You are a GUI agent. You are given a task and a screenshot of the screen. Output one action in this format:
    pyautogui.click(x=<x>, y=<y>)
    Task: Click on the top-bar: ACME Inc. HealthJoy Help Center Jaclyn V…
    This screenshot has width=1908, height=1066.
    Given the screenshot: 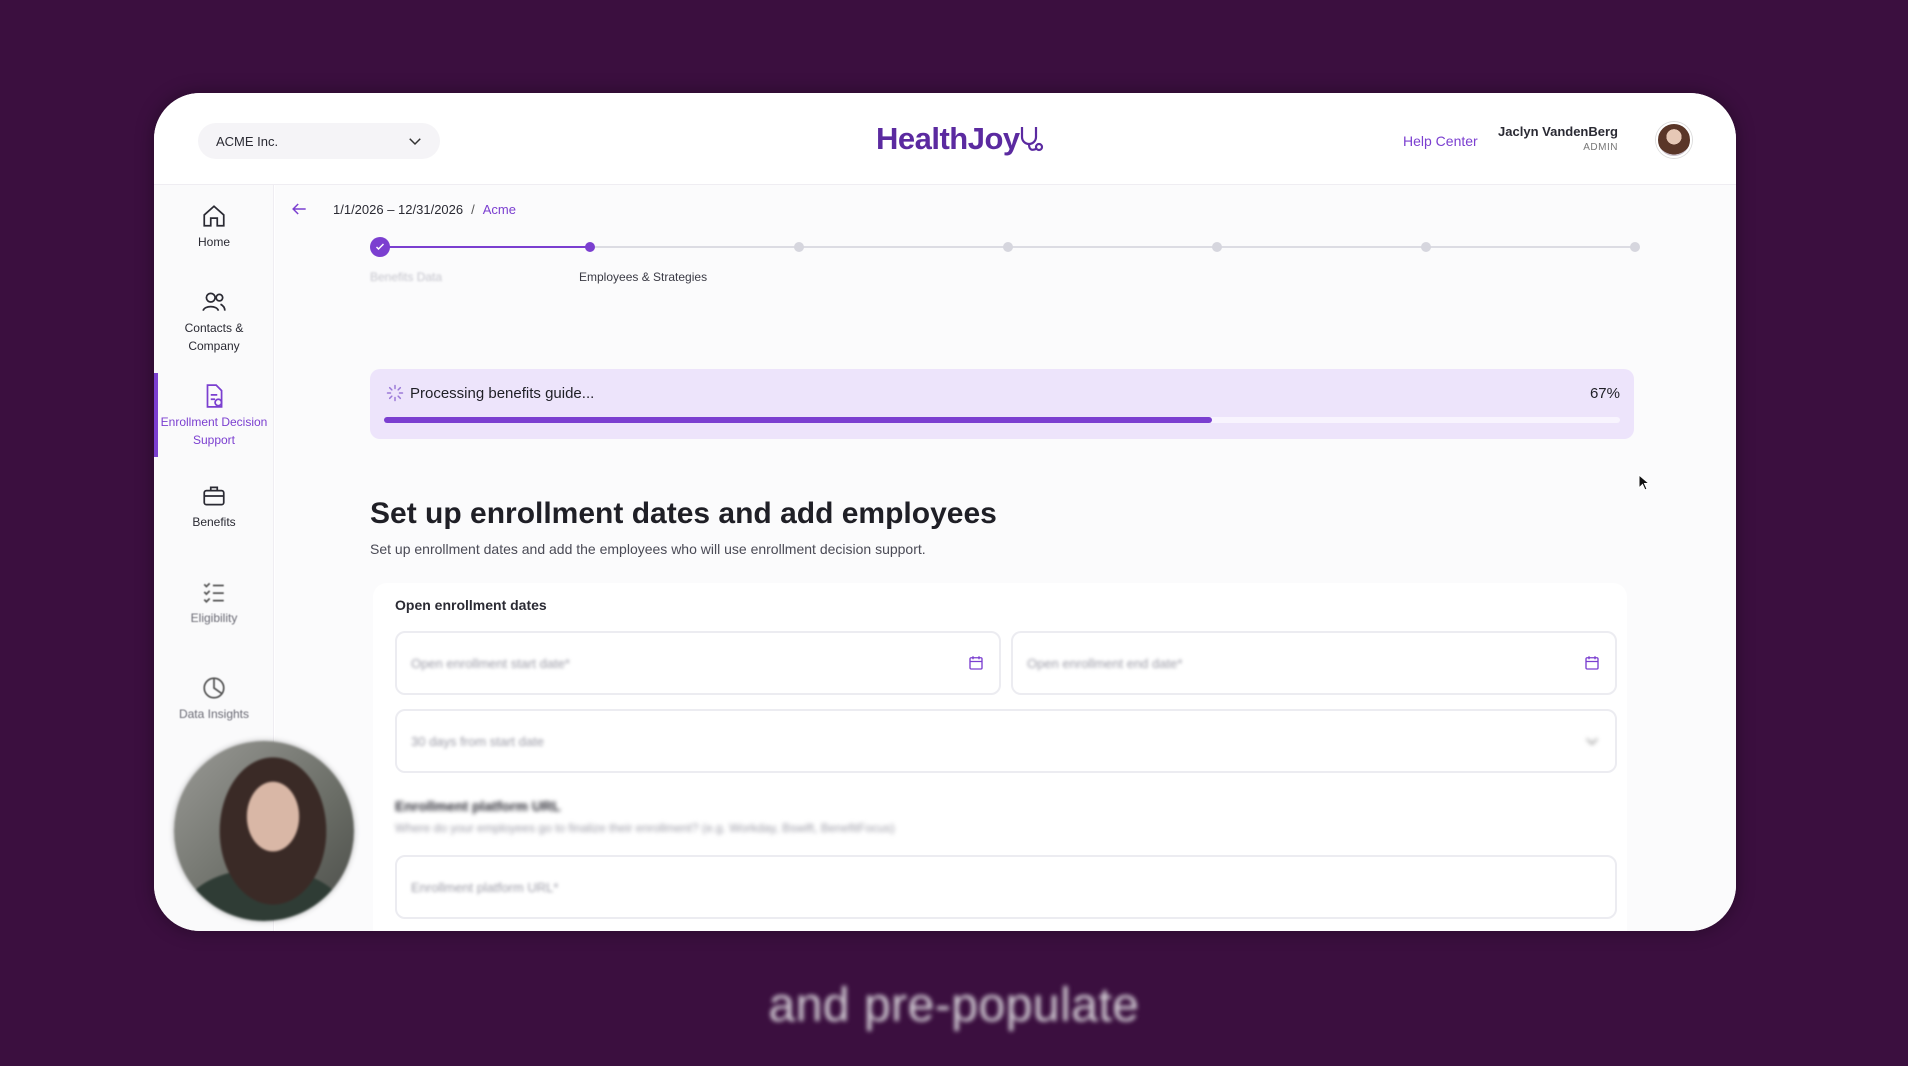 What is the action you would take?
    pyautogui.click(x=945, y=139)
    